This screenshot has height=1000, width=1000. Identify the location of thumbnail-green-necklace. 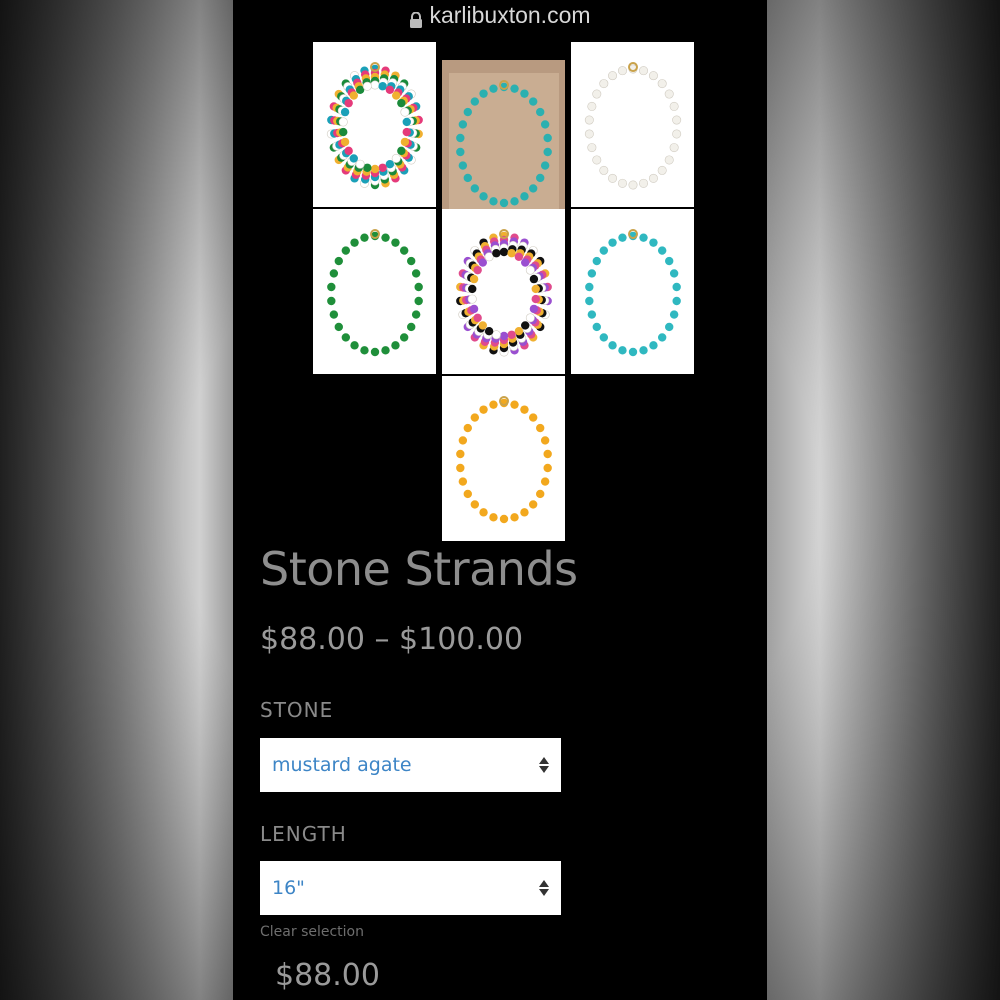
(374, 291).